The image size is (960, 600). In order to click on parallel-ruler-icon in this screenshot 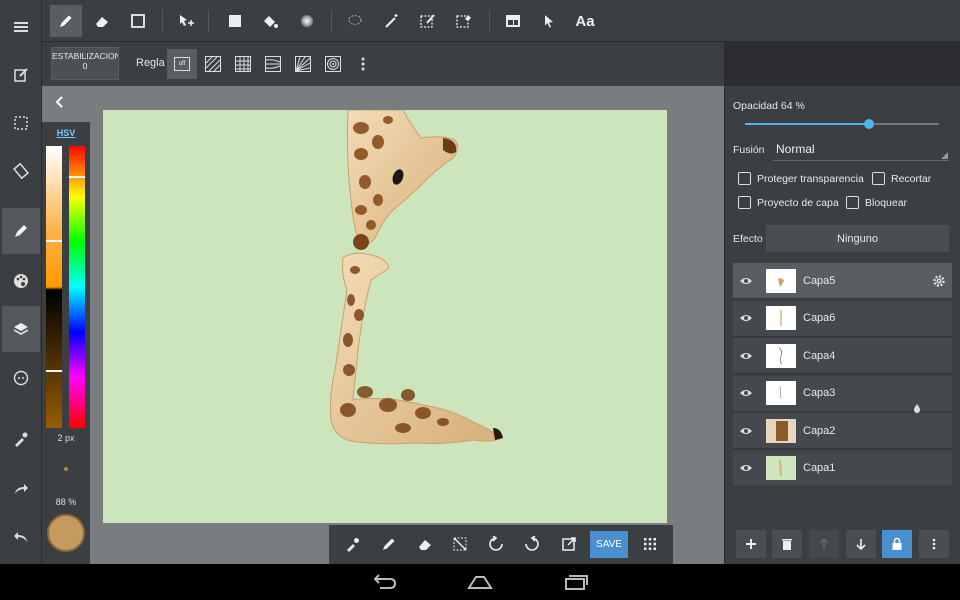, I will do `click(213, 64)`.